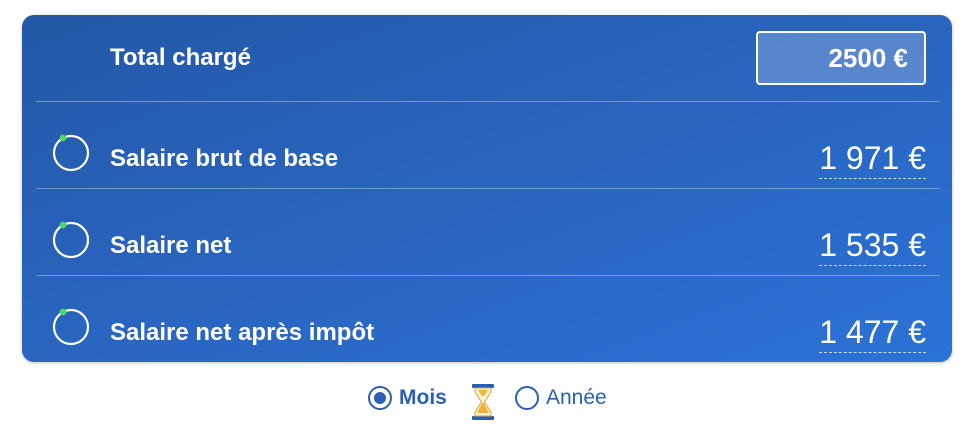 The width and height of the screenshot is (979, 441). I want to click on radio-selected-dot, so click(380, 398).